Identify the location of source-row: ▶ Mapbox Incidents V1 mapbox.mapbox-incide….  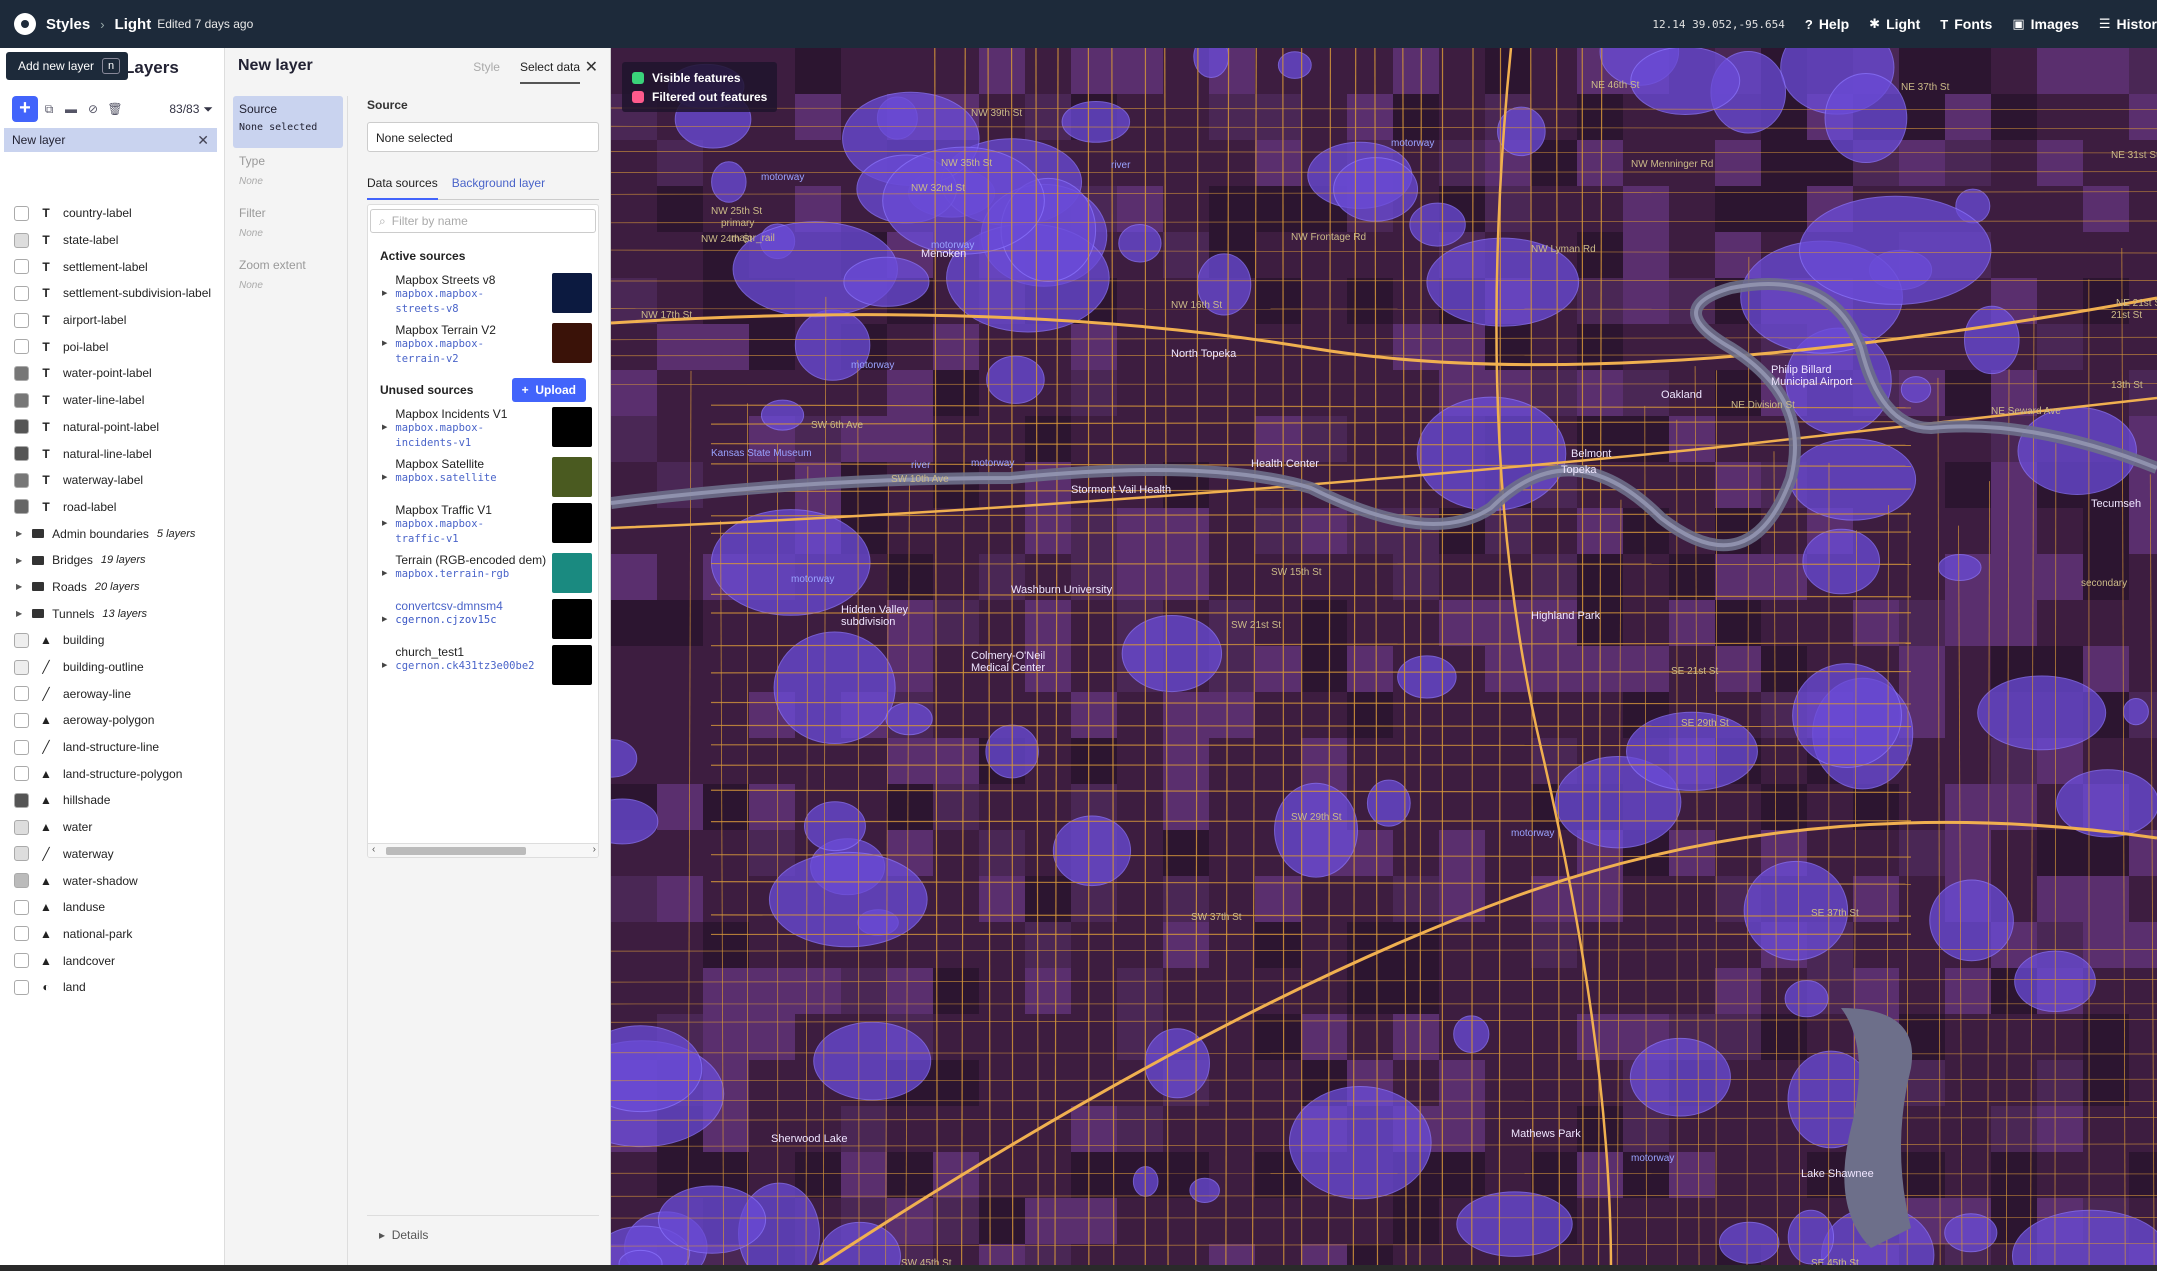
(483, 430).